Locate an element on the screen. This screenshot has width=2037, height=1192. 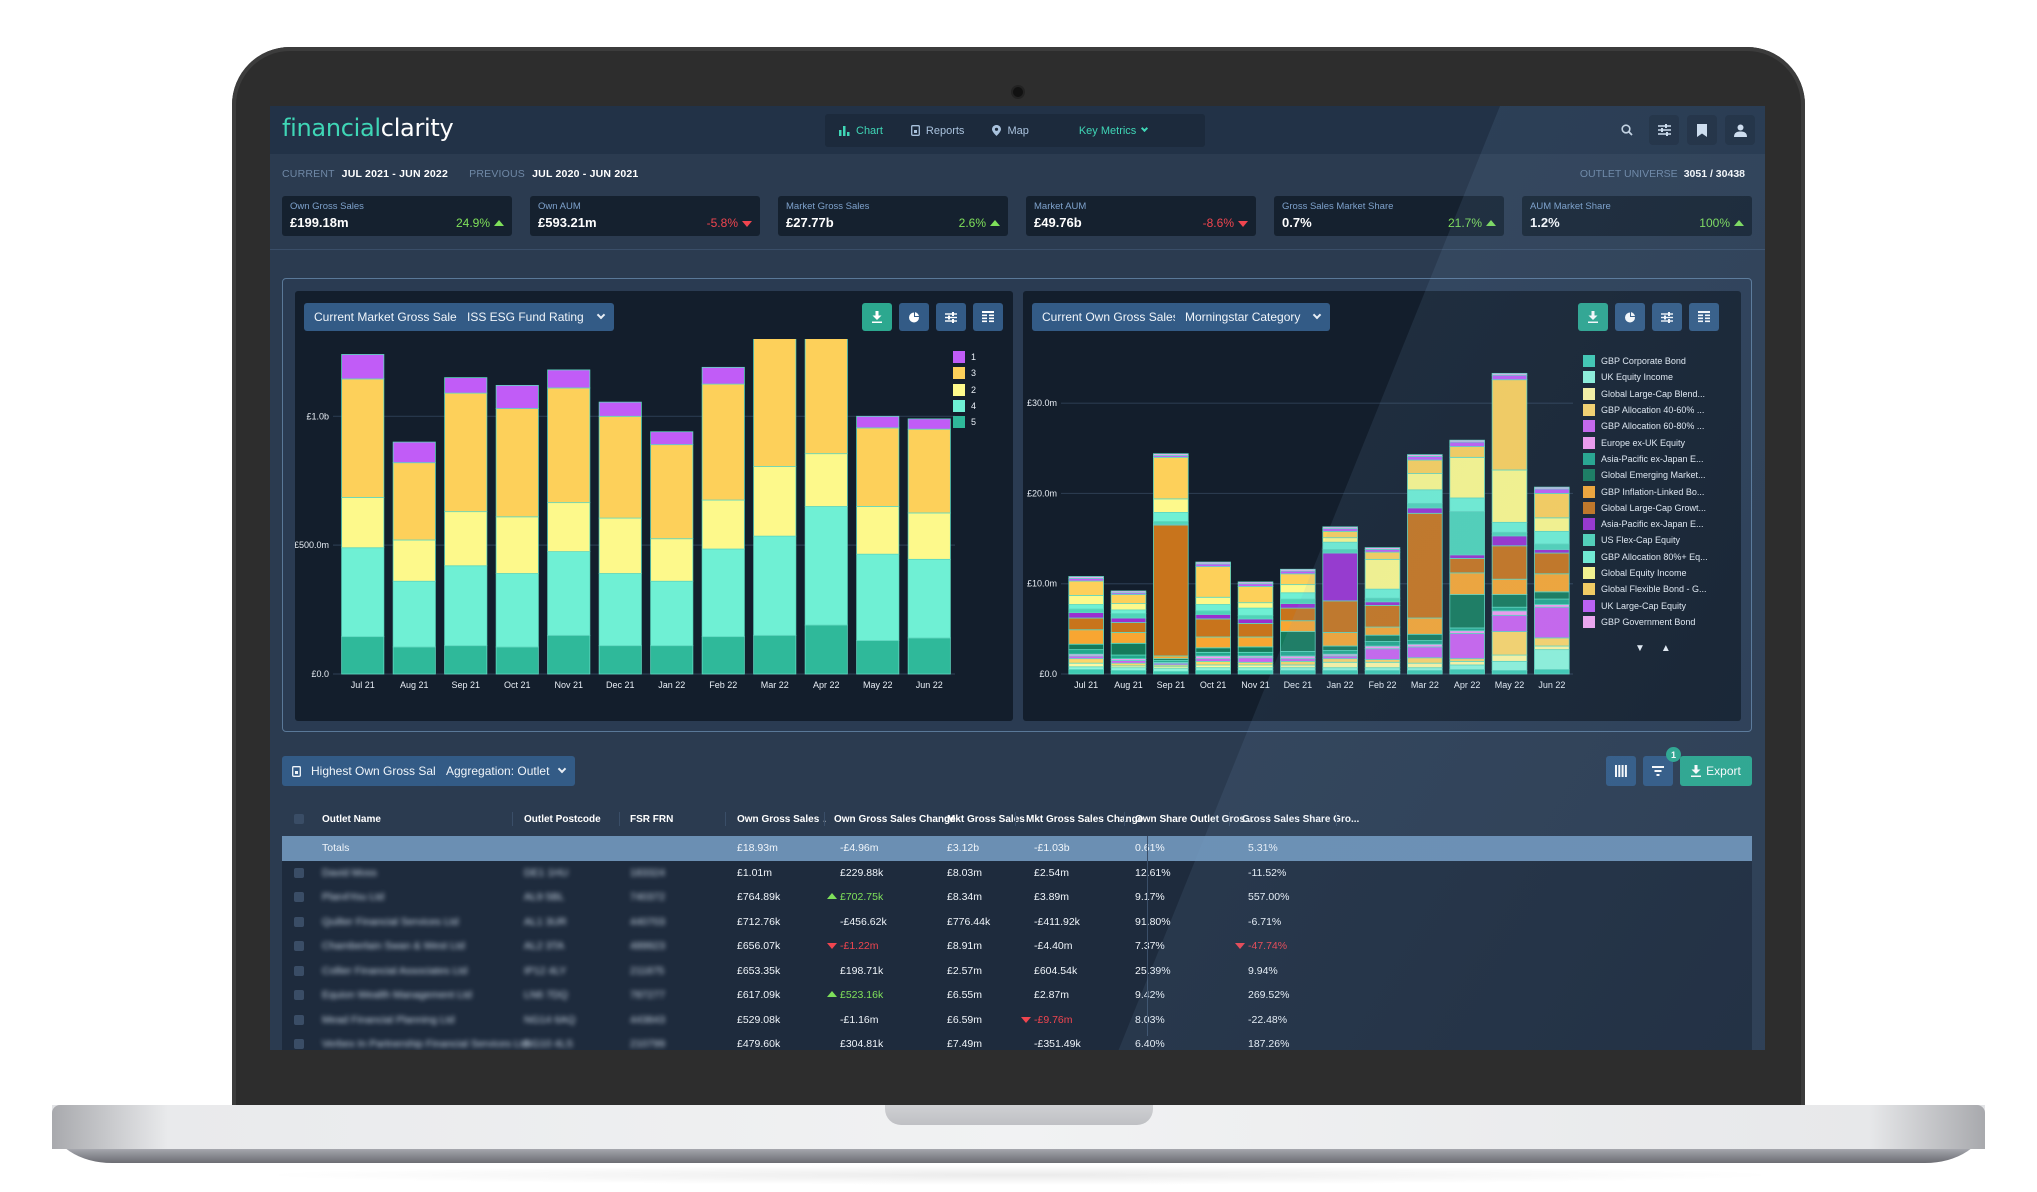
legend-scroll-down-button: ▼ is located at coordinates (1640, 648).